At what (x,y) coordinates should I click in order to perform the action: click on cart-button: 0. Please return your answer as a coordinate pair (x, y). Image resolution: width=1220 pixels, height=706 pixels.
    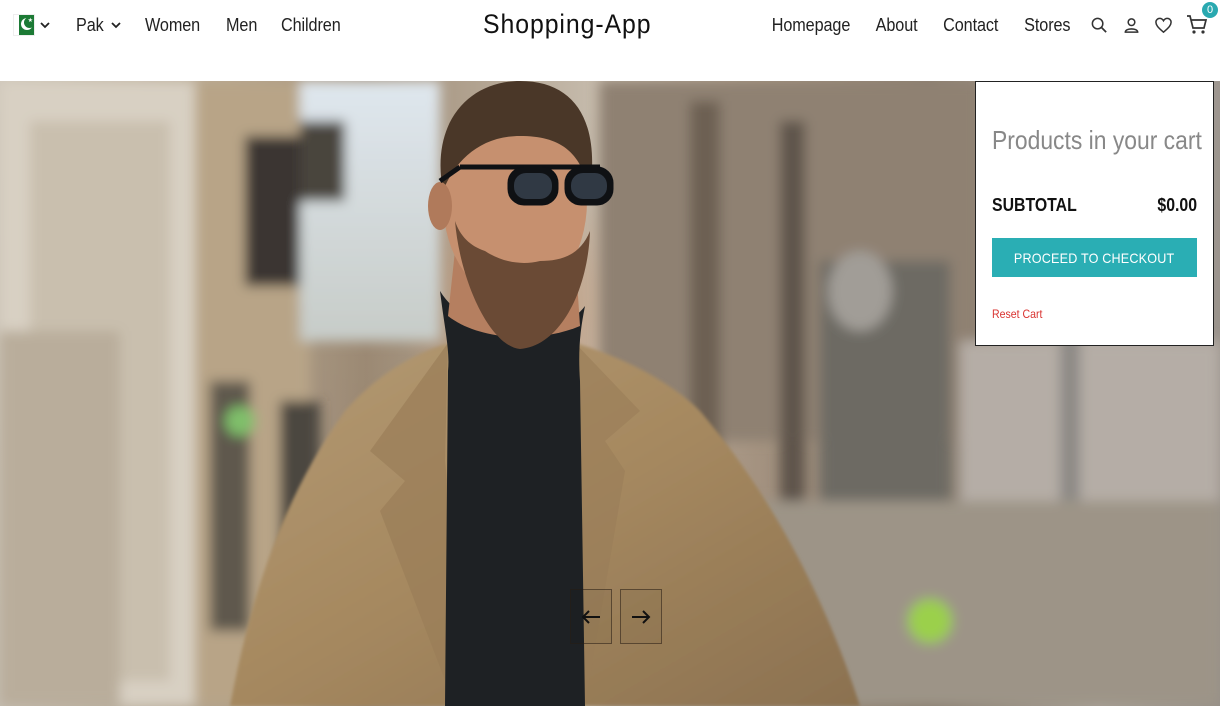
    Looking at the image, I should click on (1202, 19).